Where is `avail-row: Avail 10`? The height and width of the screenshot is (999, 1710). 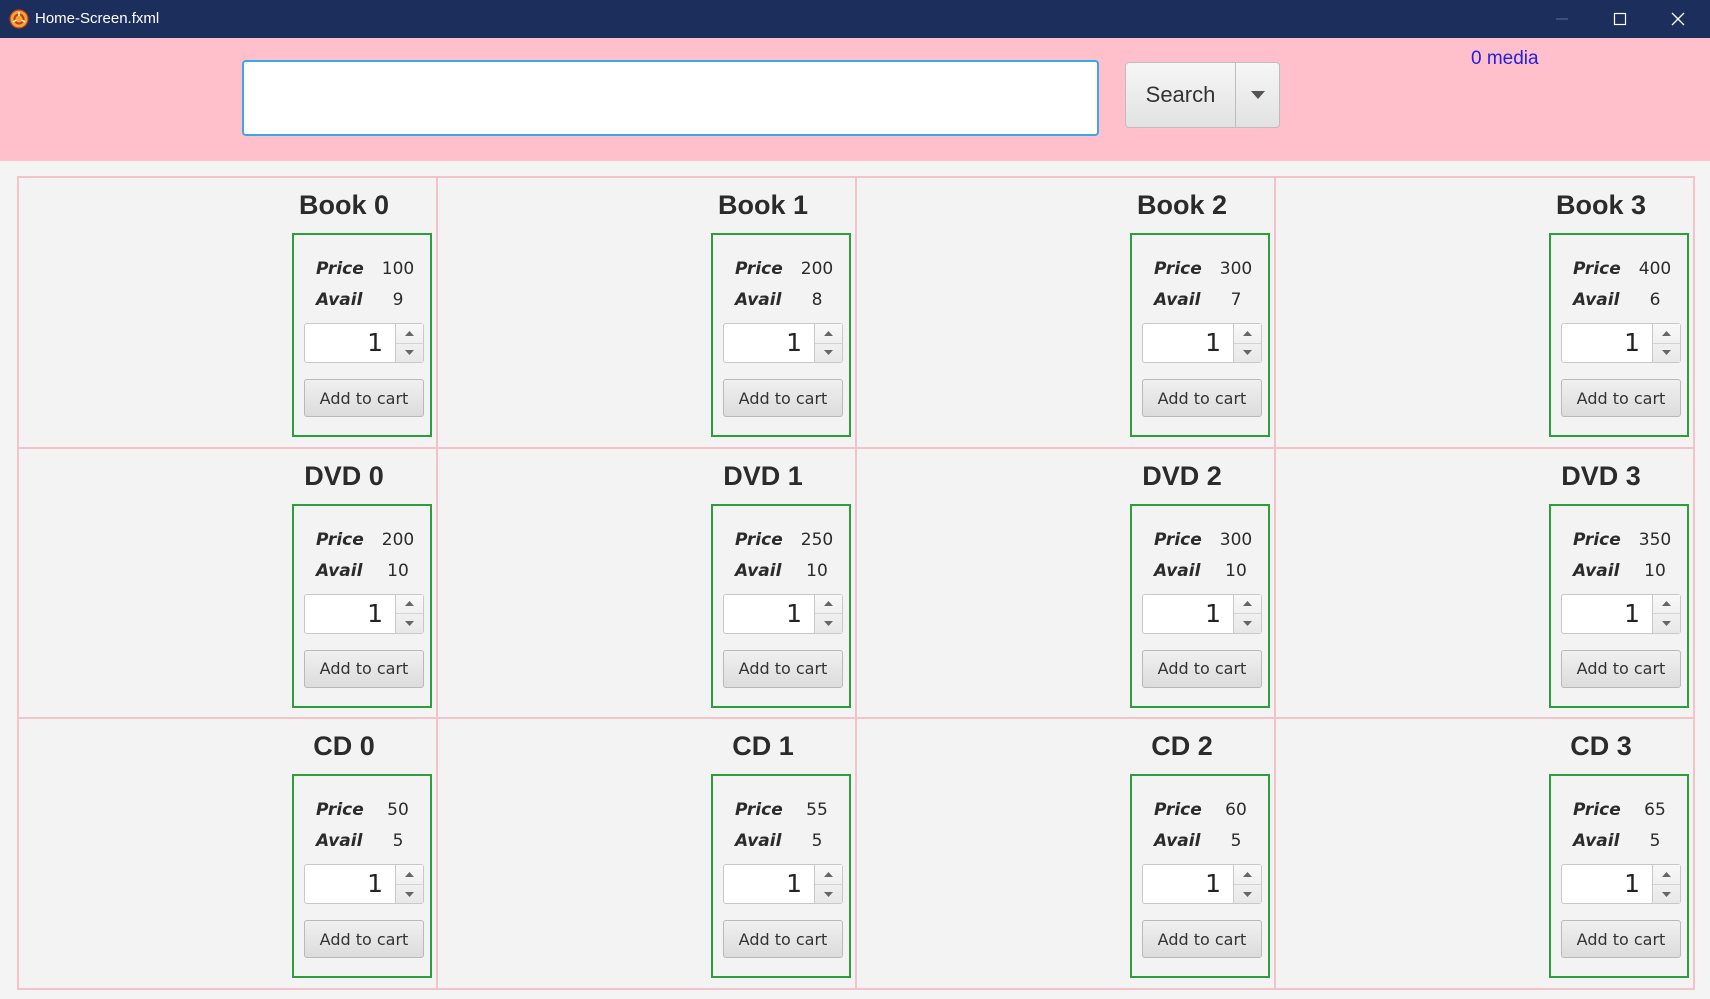 avail-row: Avail 10 is located at coordinates (362, 574).